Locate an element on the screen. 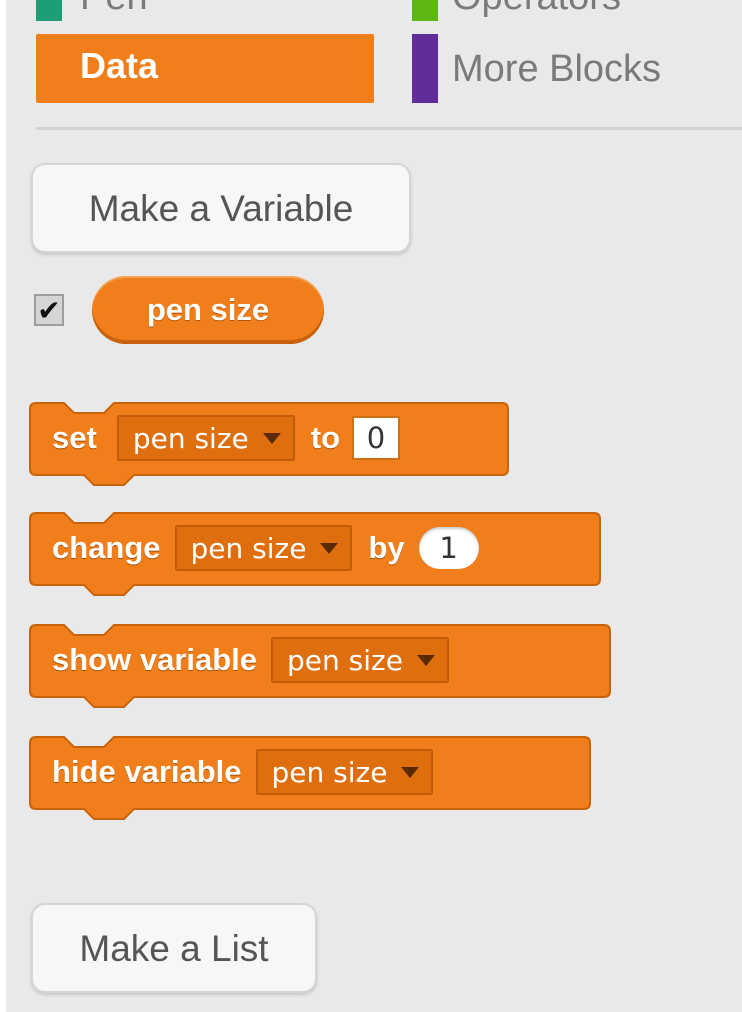  category-data-label: Data is located at coordinates (119, 65).